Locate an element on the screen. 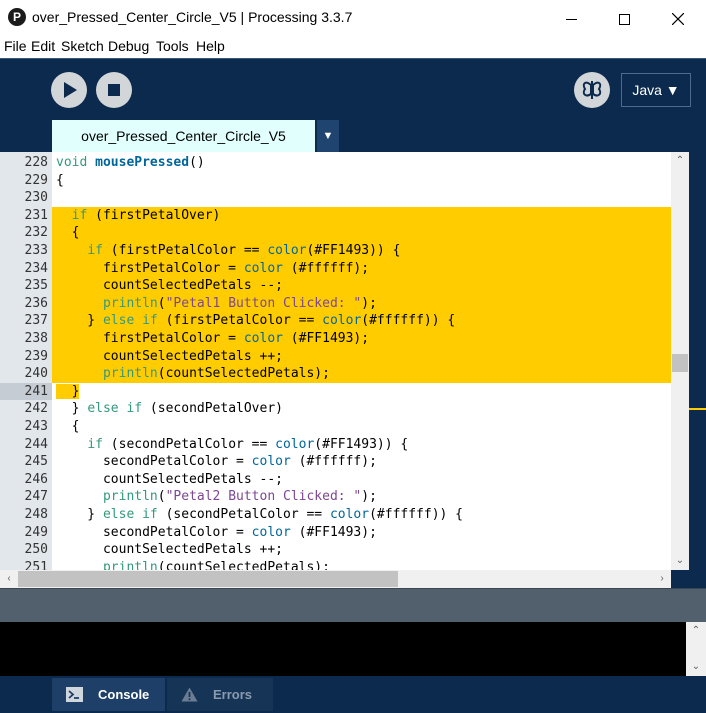 This screenshot has width=706, height=713. play-icon is located at coordinates (70, 90).